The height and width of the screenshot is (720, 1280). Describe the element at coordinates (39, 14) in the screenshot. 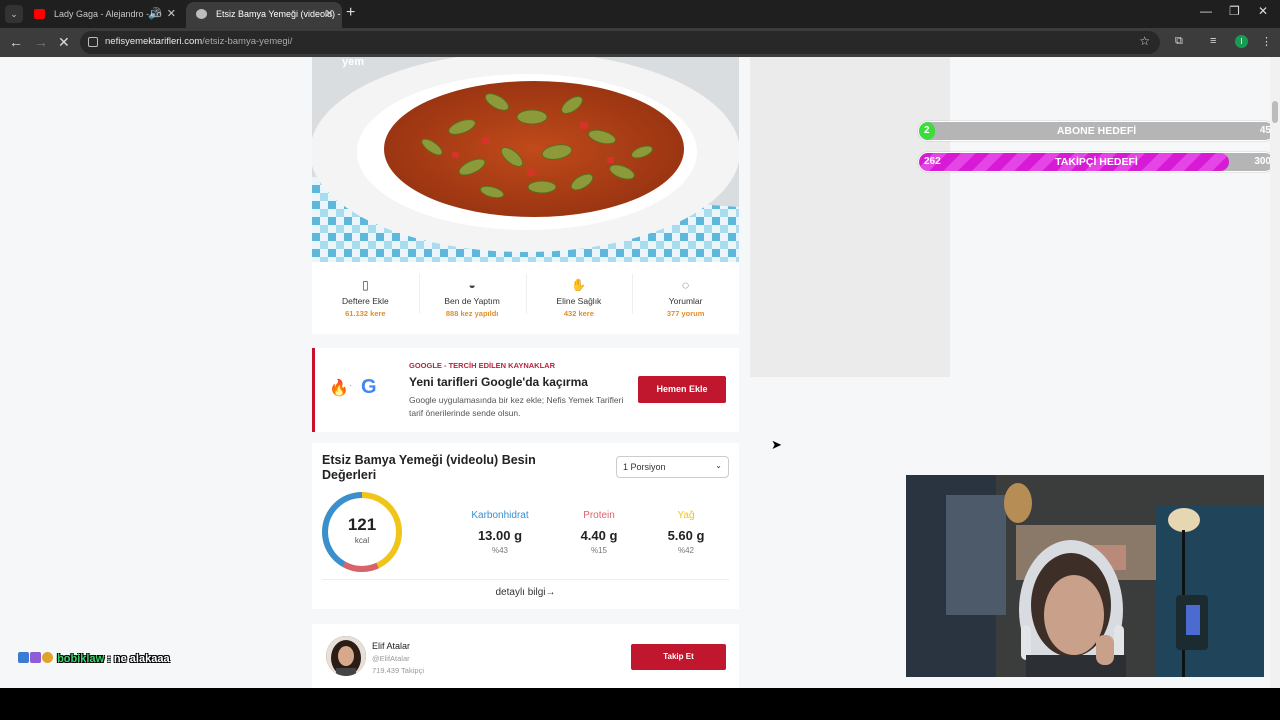

I see `youtube-favicon` at that location.